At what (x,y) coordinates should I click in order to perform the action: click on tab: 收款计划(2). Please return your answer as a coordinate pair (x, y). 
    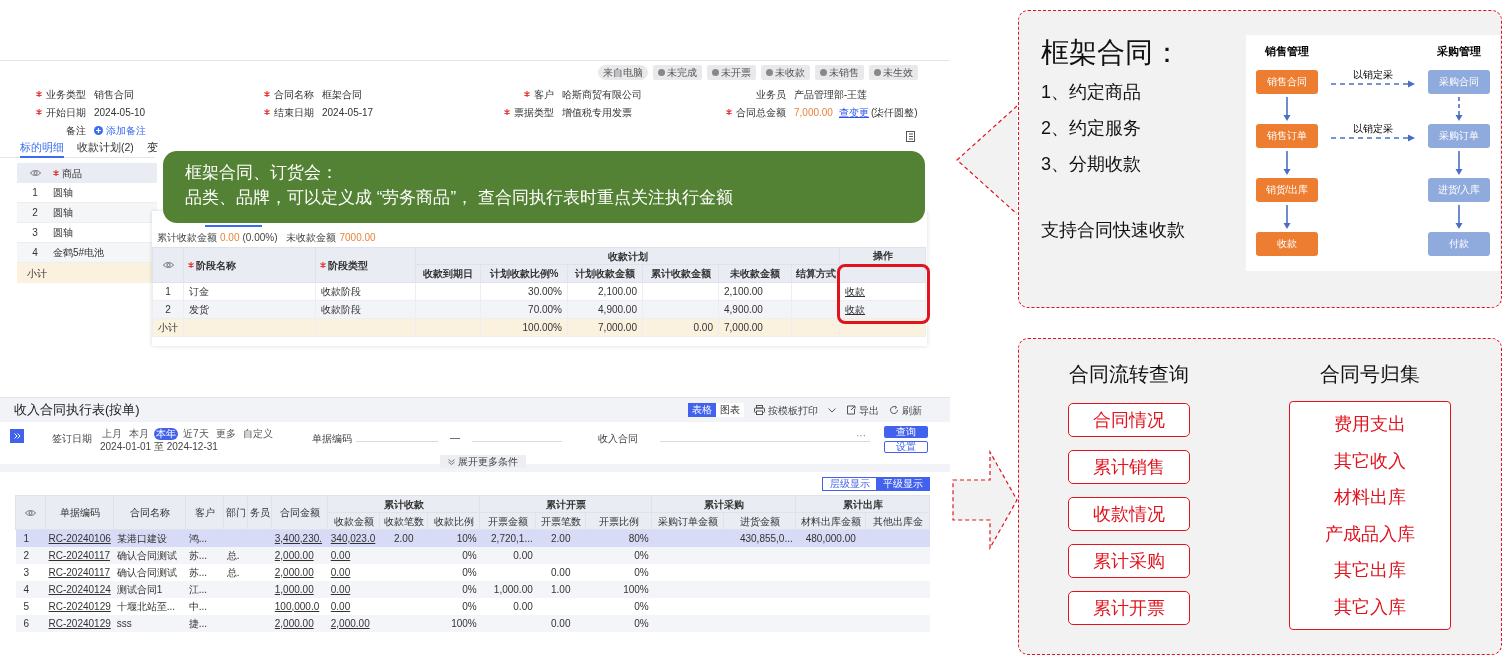
    Looking at the image, I should click on (105, 149).